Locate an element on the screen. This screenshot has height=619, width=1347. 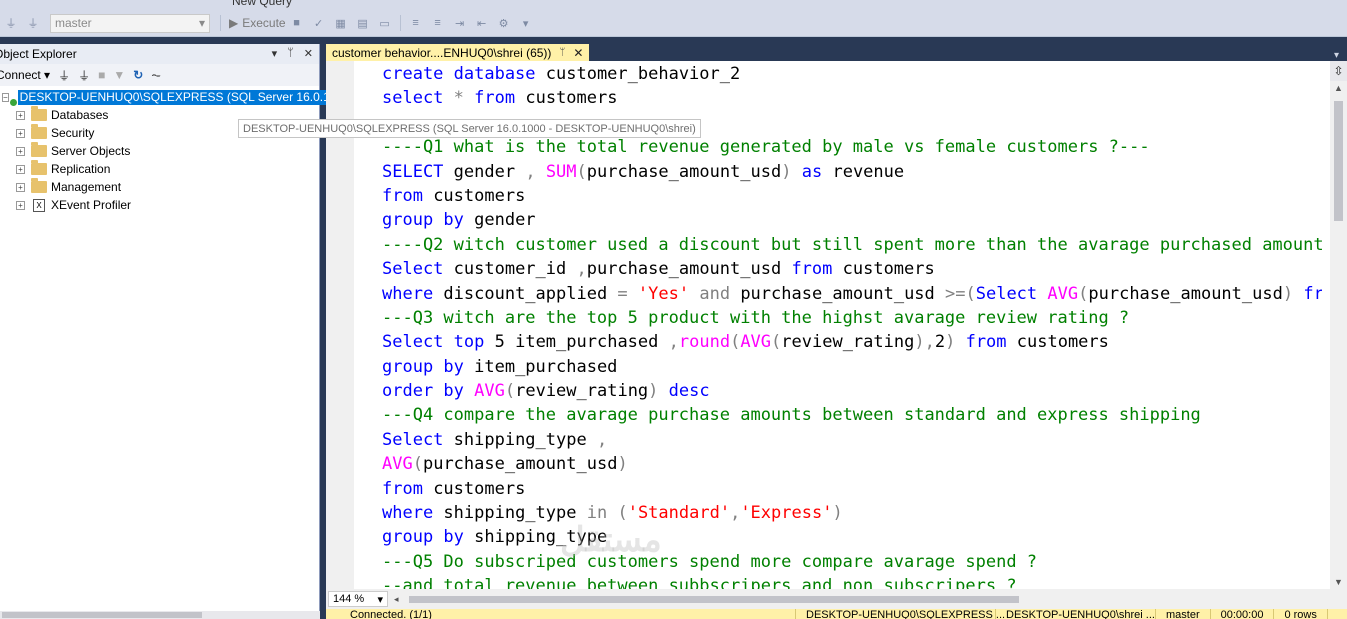
code-token: , is located at coordinates (581, 269).